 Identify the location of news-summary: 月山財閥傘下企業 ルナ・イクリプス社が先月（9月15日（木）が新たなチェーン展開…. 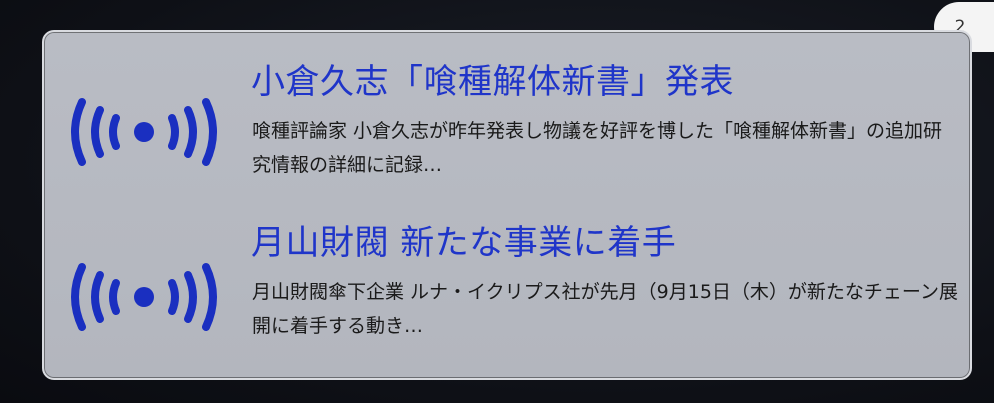
(605, 309).